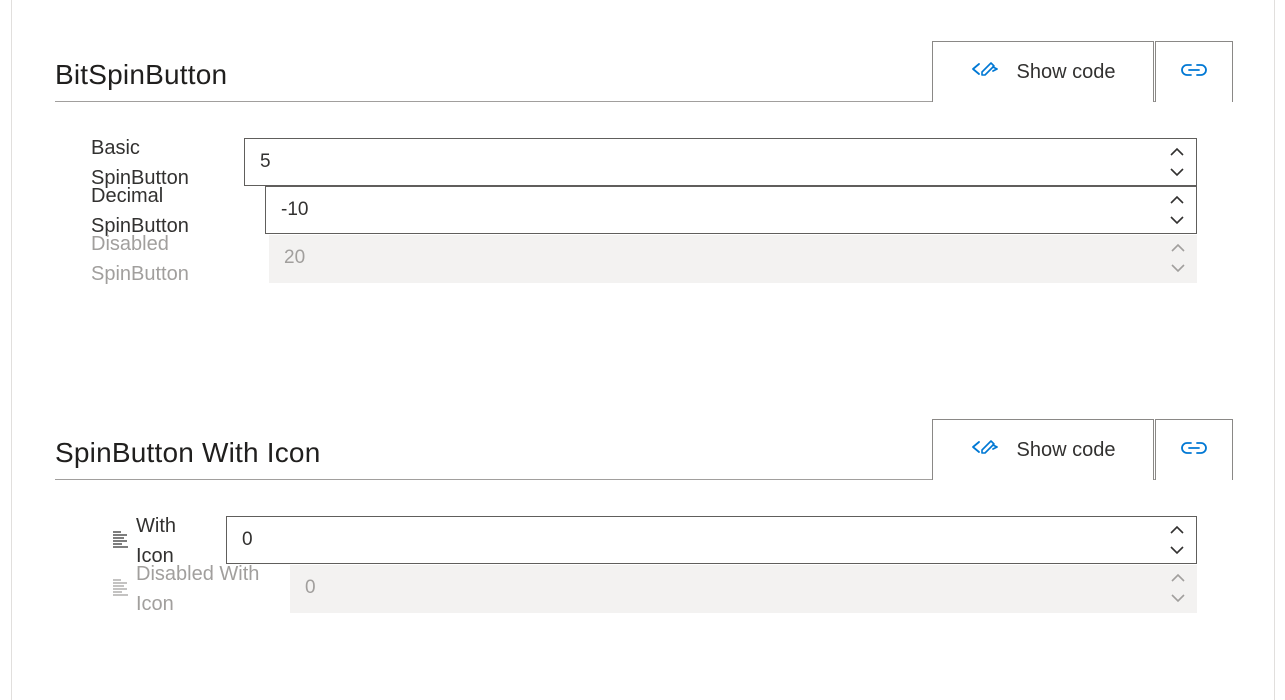  I want to click on decimal-spin-button: -10, so click(731, 210).